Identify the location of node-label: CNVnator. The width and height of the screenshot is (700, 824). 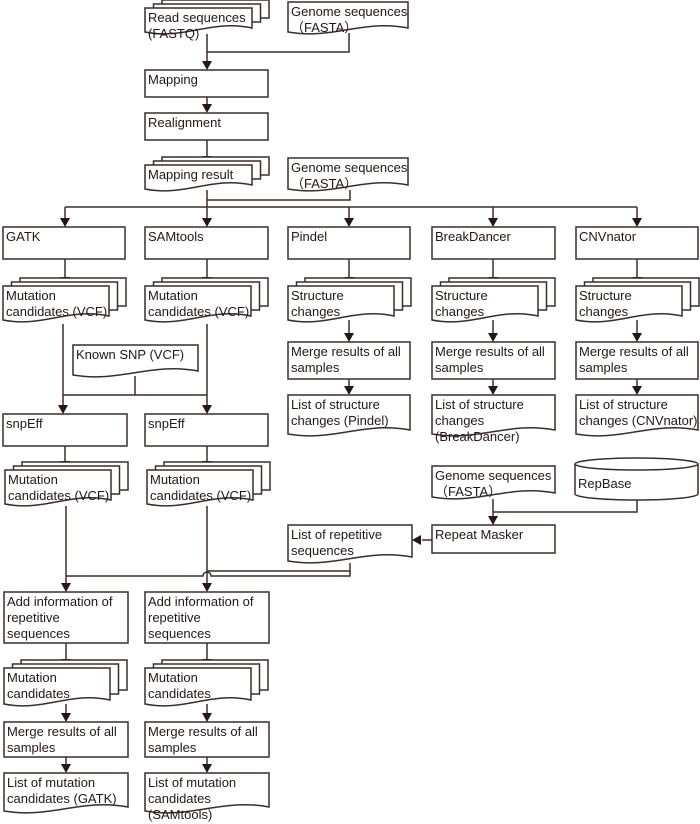
(608, 236).